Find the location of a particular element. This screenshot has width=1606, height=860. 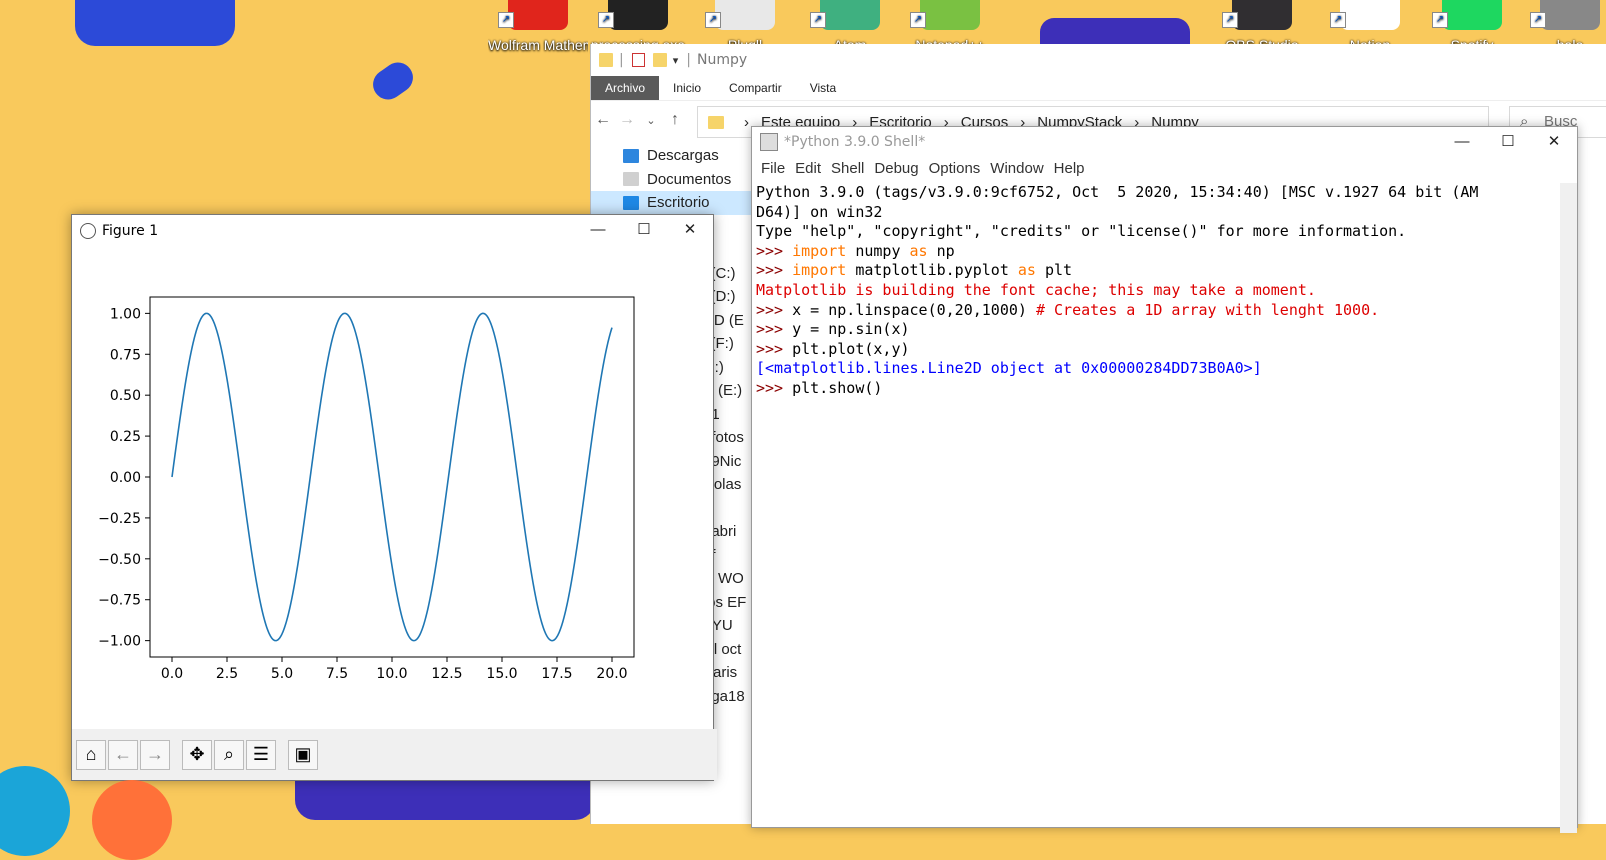

python-icon is located at coordinates (769, 142).